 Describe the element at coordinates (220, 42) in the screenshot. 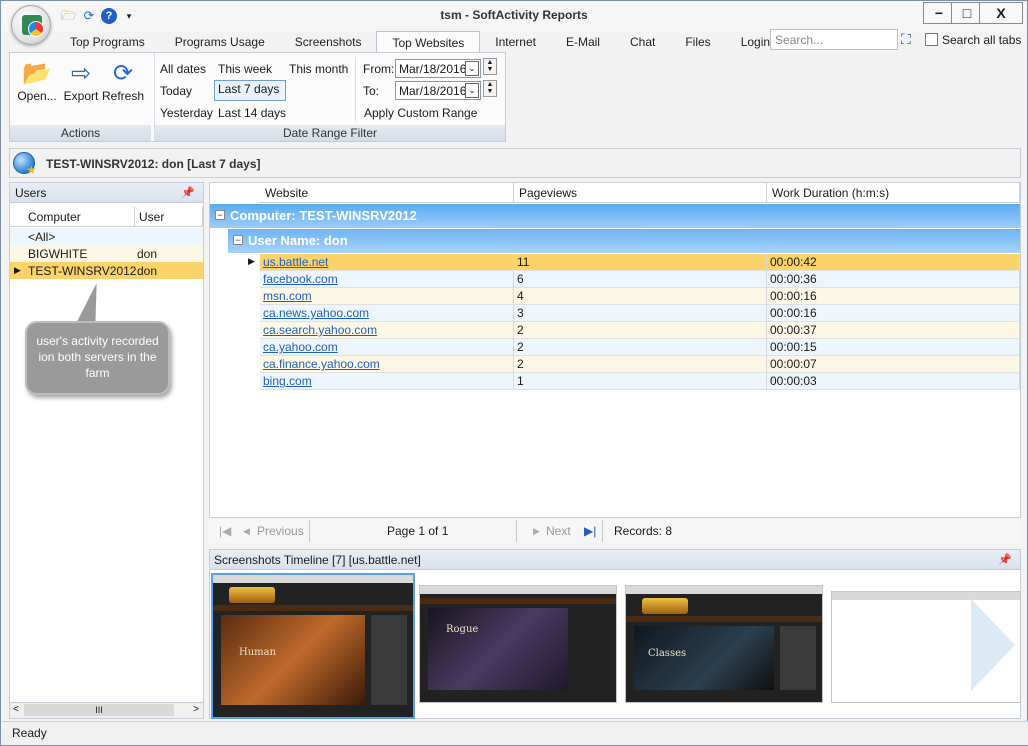

I see `tab-programs-usage: Programs Usage` at that location.